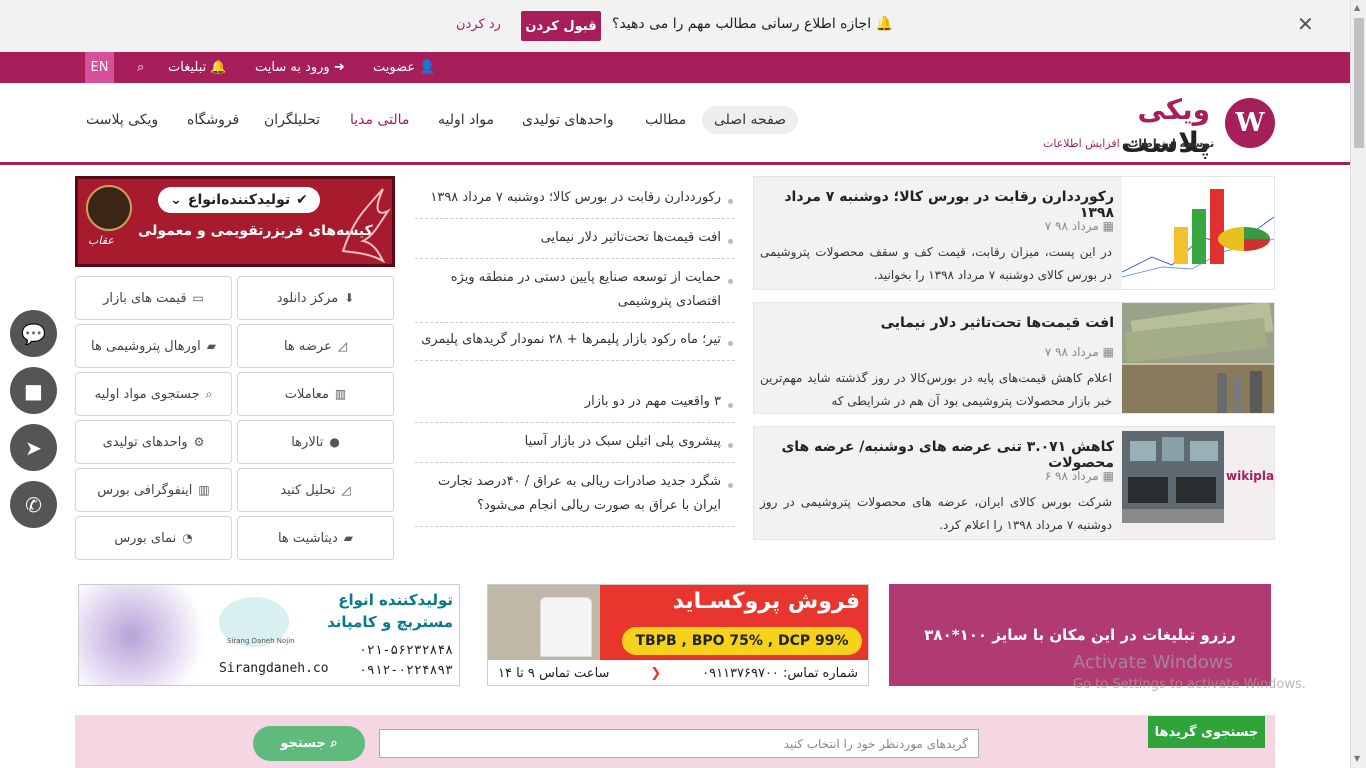 This screenshot has width=1366, height=768. I want to click on nav-shop: فروشگاه, so click(213, 120).